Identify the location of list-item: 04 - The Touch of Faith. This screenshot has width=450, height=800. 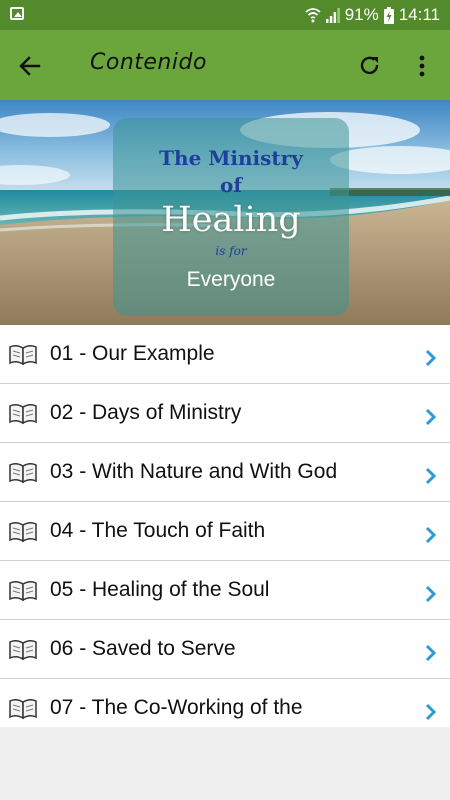
(225, 531).